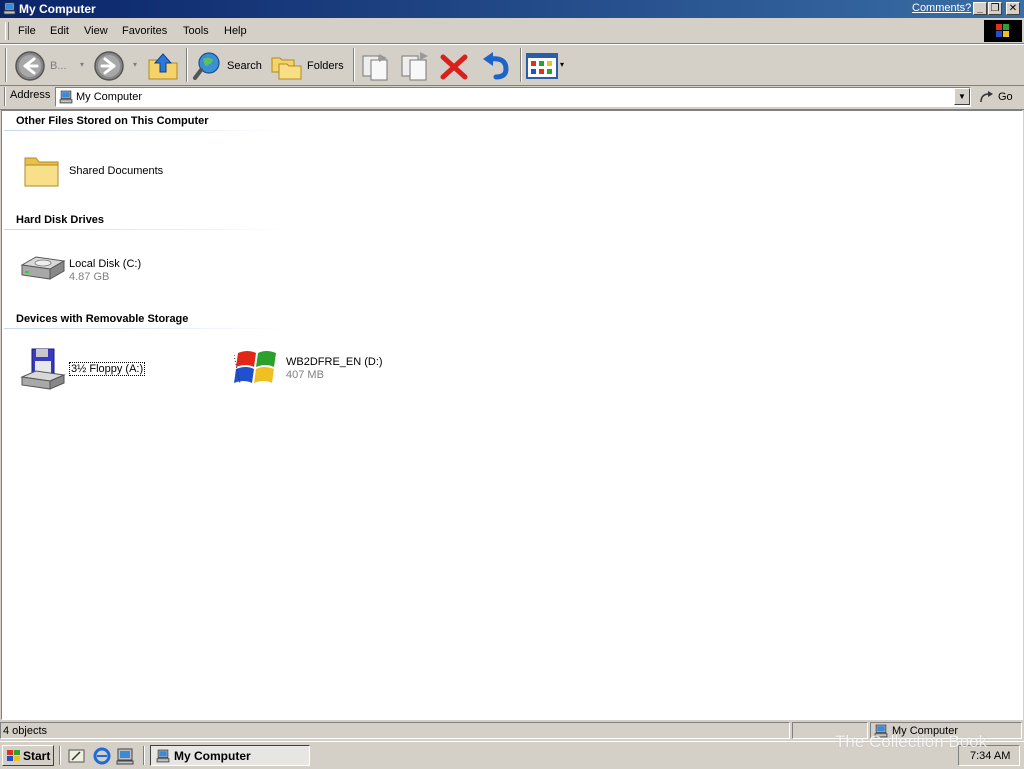 This screenshot has height=769, width=1024. What do you see at coordinates (212, 756) in the screenshot?
I see `taskbar-button-label: My Computer` at bounding box center [212, 756].